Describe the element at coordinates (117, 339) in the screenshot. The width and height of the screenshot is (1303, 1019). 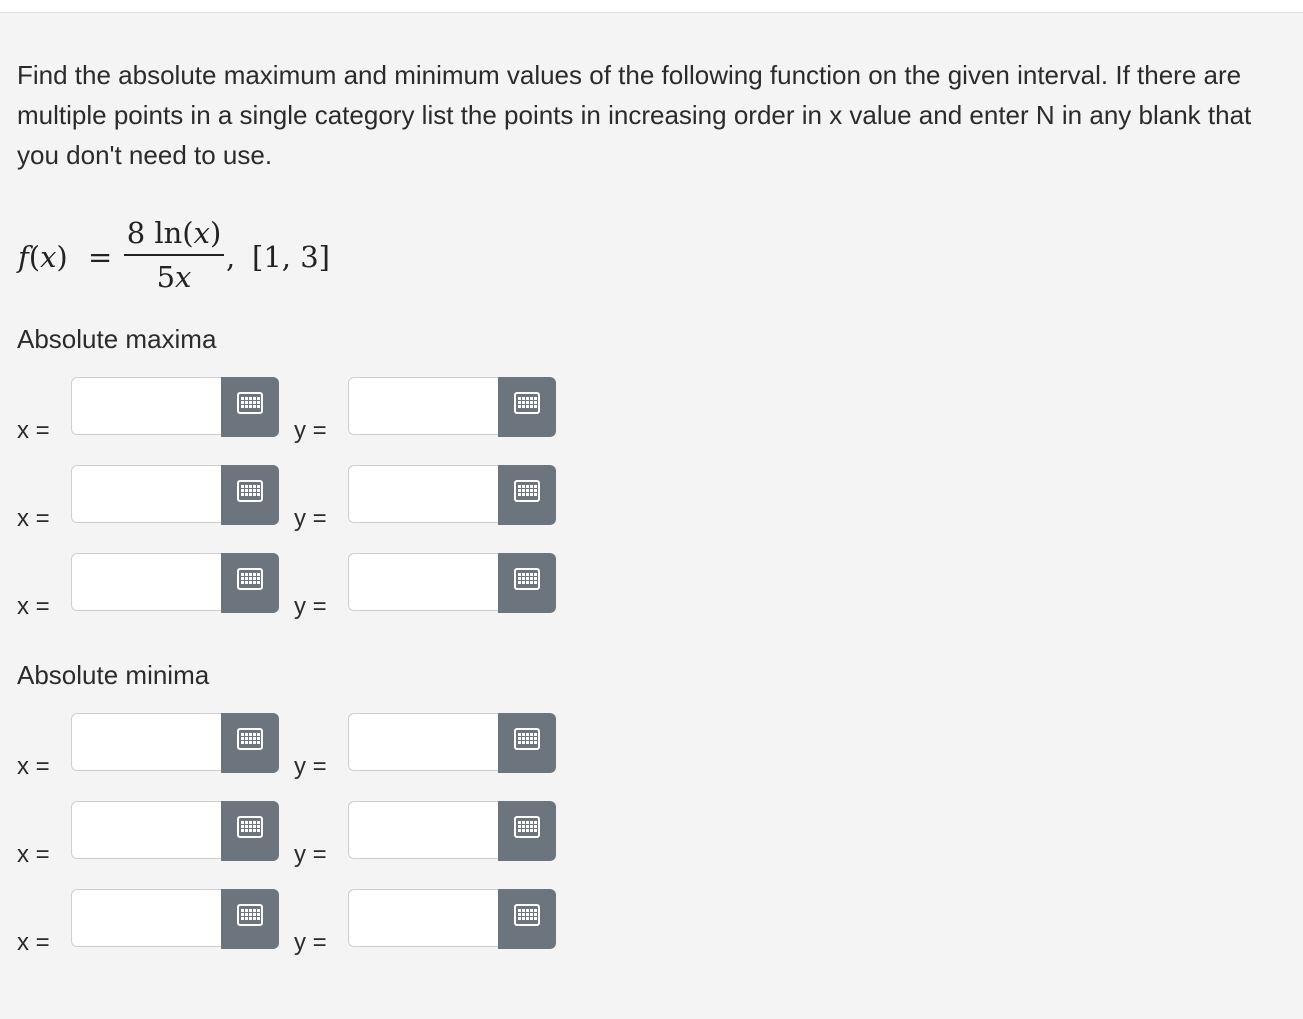
I see `maxima-heading: Absolute maxima` at that location.